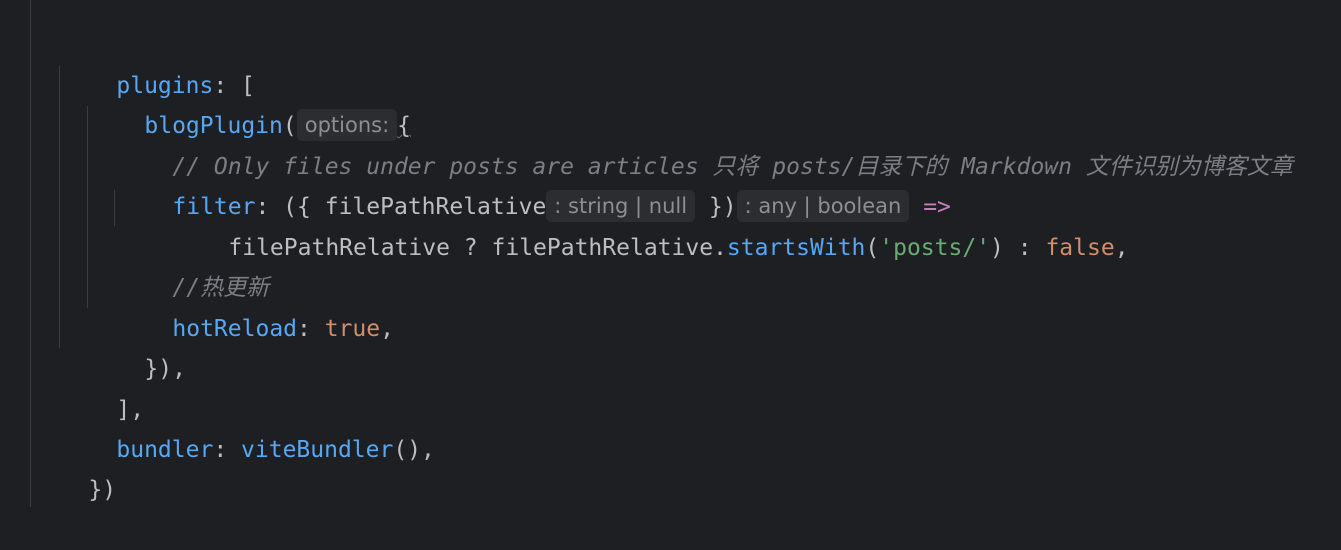 The width and height of the screenshot is (1341, 550). Describe the element at coordinates (137, 345) in the screenshot. I see `code-line-8: }),` at that location.